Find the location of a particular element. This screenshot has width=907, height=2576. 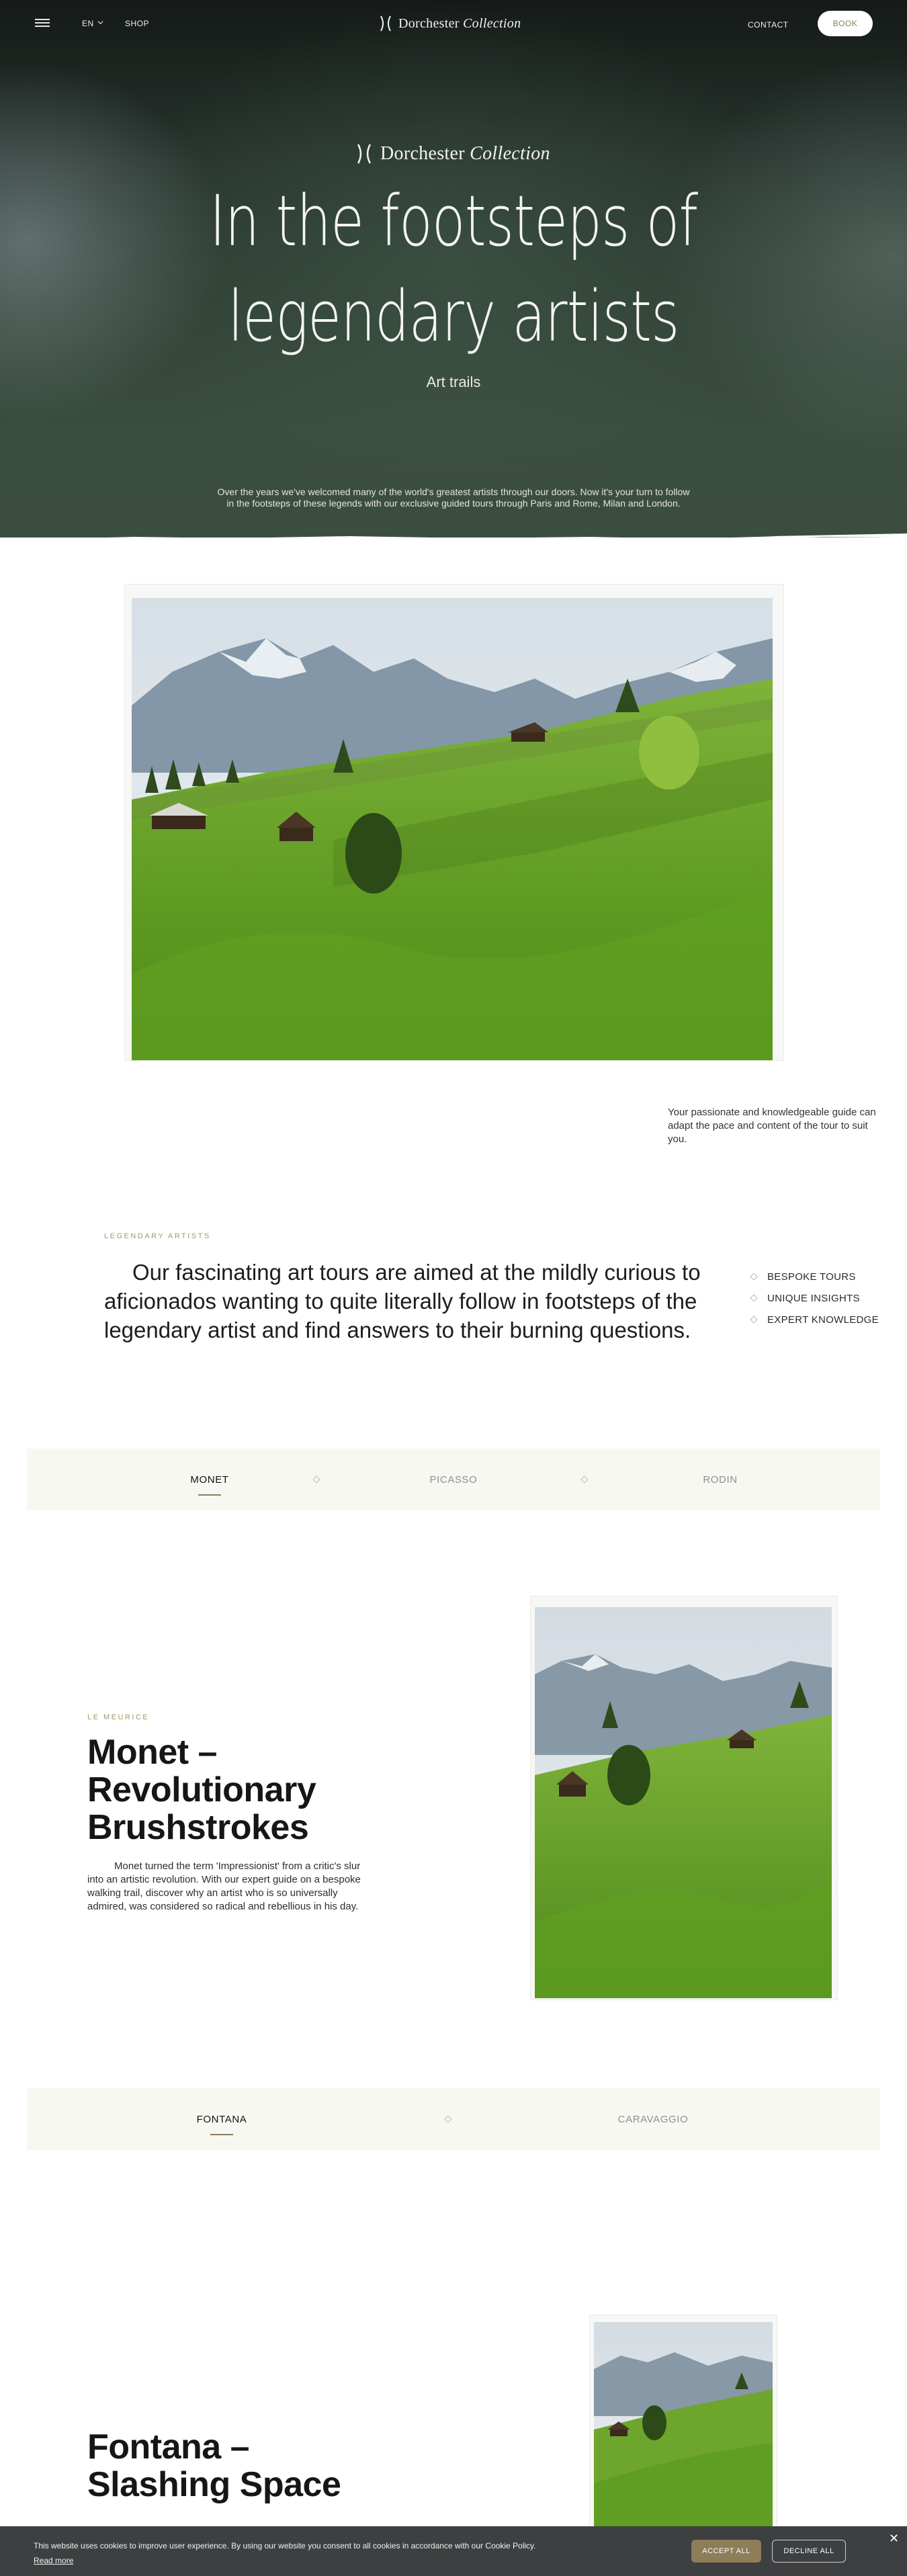

feature-label: BESPOKE TOURS is located at coordinates (811, 1277).